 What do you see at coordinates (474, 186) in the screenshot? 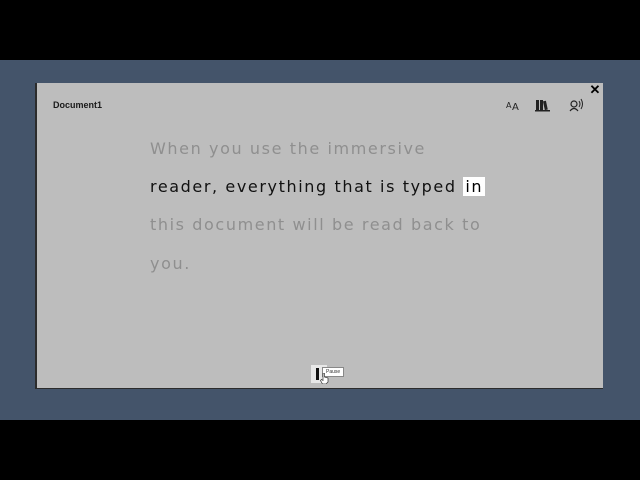
I see `current-word-highlight: in` at bounding box center [474, 186].